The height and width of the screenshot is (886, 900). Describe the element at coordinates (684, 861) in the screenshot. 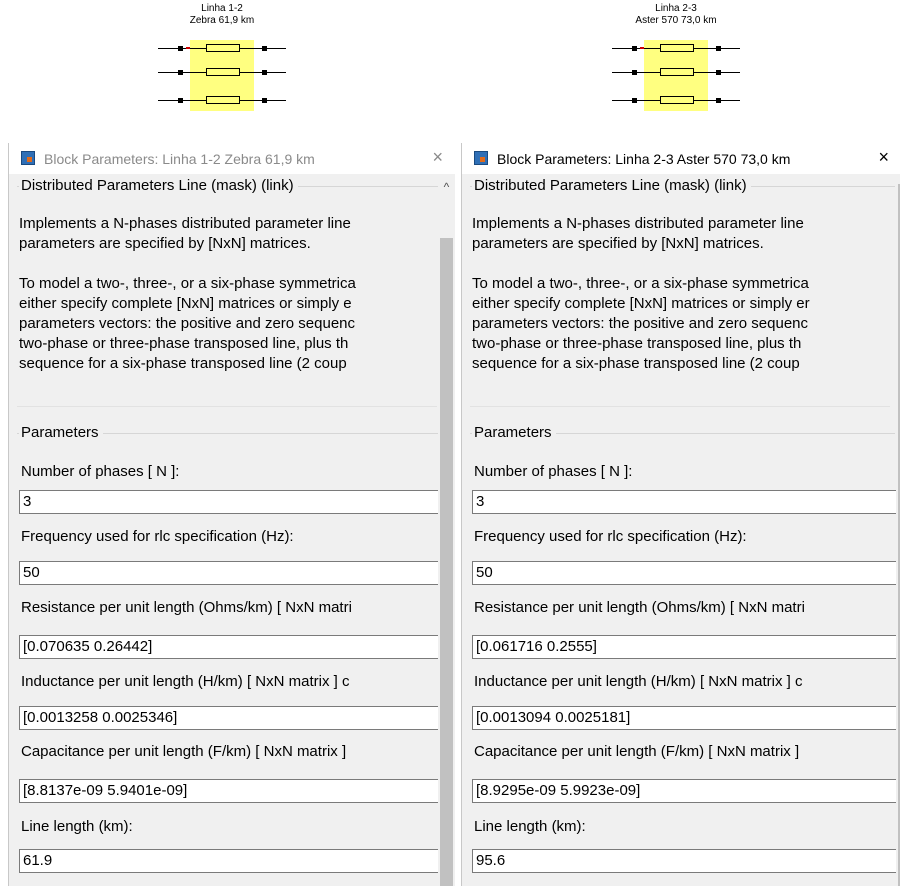

I see `line-length-input: 95.6` at that location.